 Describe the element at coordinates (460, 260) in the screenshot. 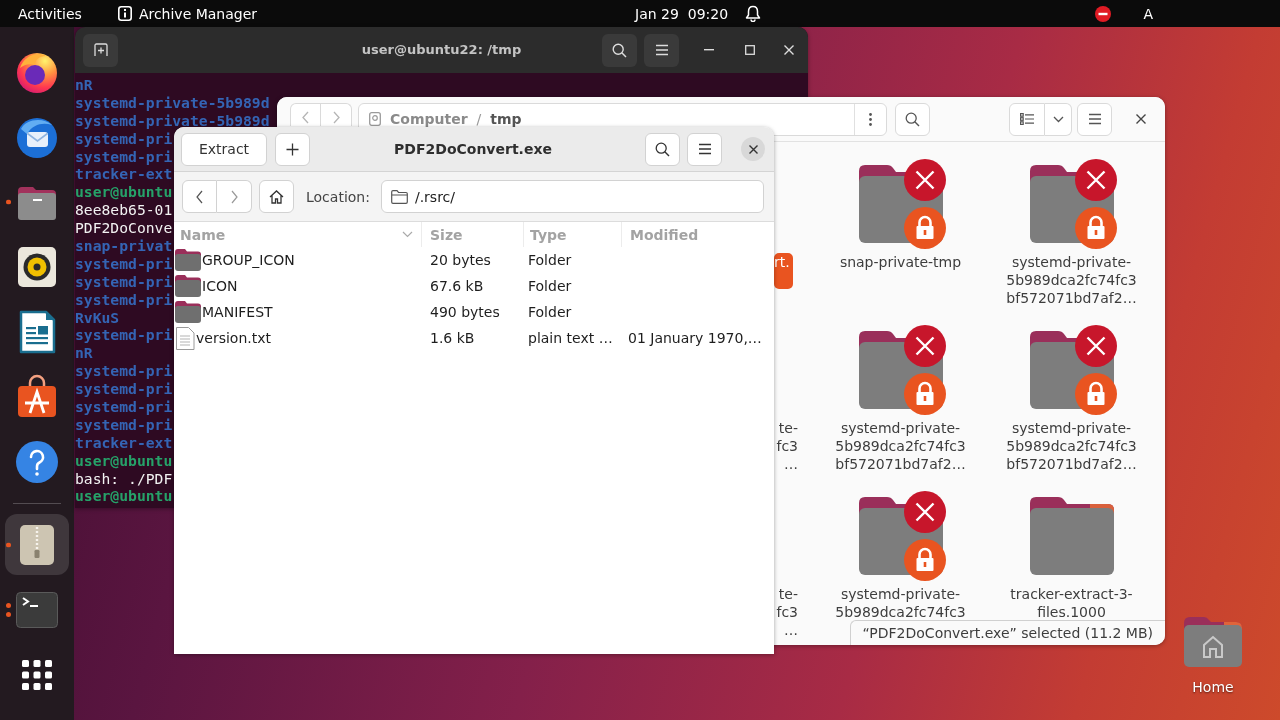

I see `table-cell: 20 bytes` at that location.